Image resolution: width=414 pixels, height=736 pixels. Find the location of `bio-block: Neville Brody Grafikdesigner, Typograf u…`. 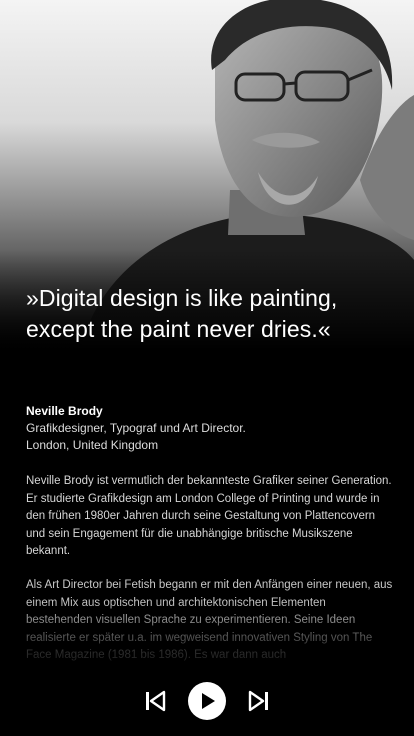

bio-block: Neville Brody Grafikdesigner, Typograf u… is located at coordinates (211, 428).